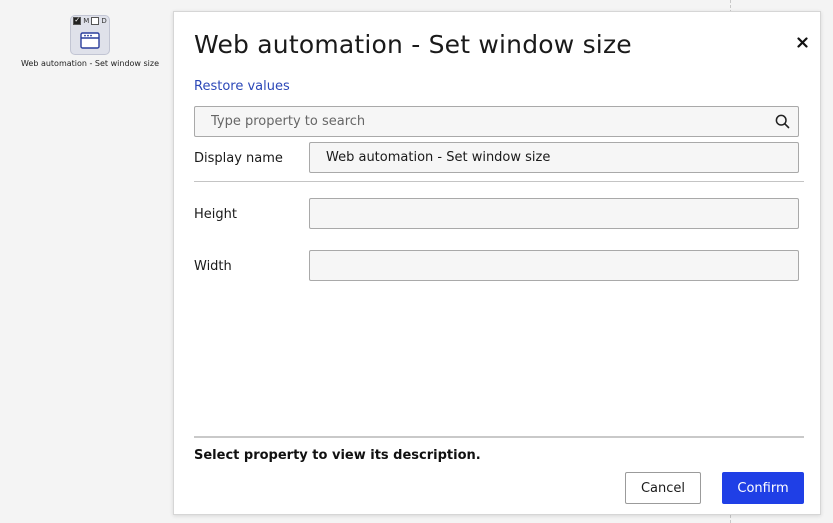  What do you see at coordinates (554, 157) in the screenshot?
I see `display-name-field` at bounding box center [554, 157].